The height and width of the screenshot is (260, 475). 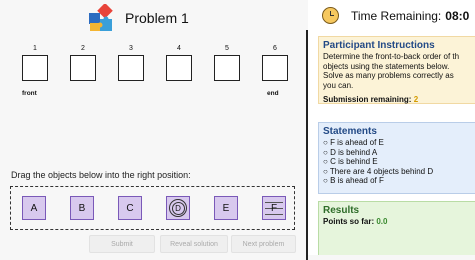 What do you see at coordinates (29, 93) in the screenshot?
I see `front-label: front` at bounding box center [29, 93].